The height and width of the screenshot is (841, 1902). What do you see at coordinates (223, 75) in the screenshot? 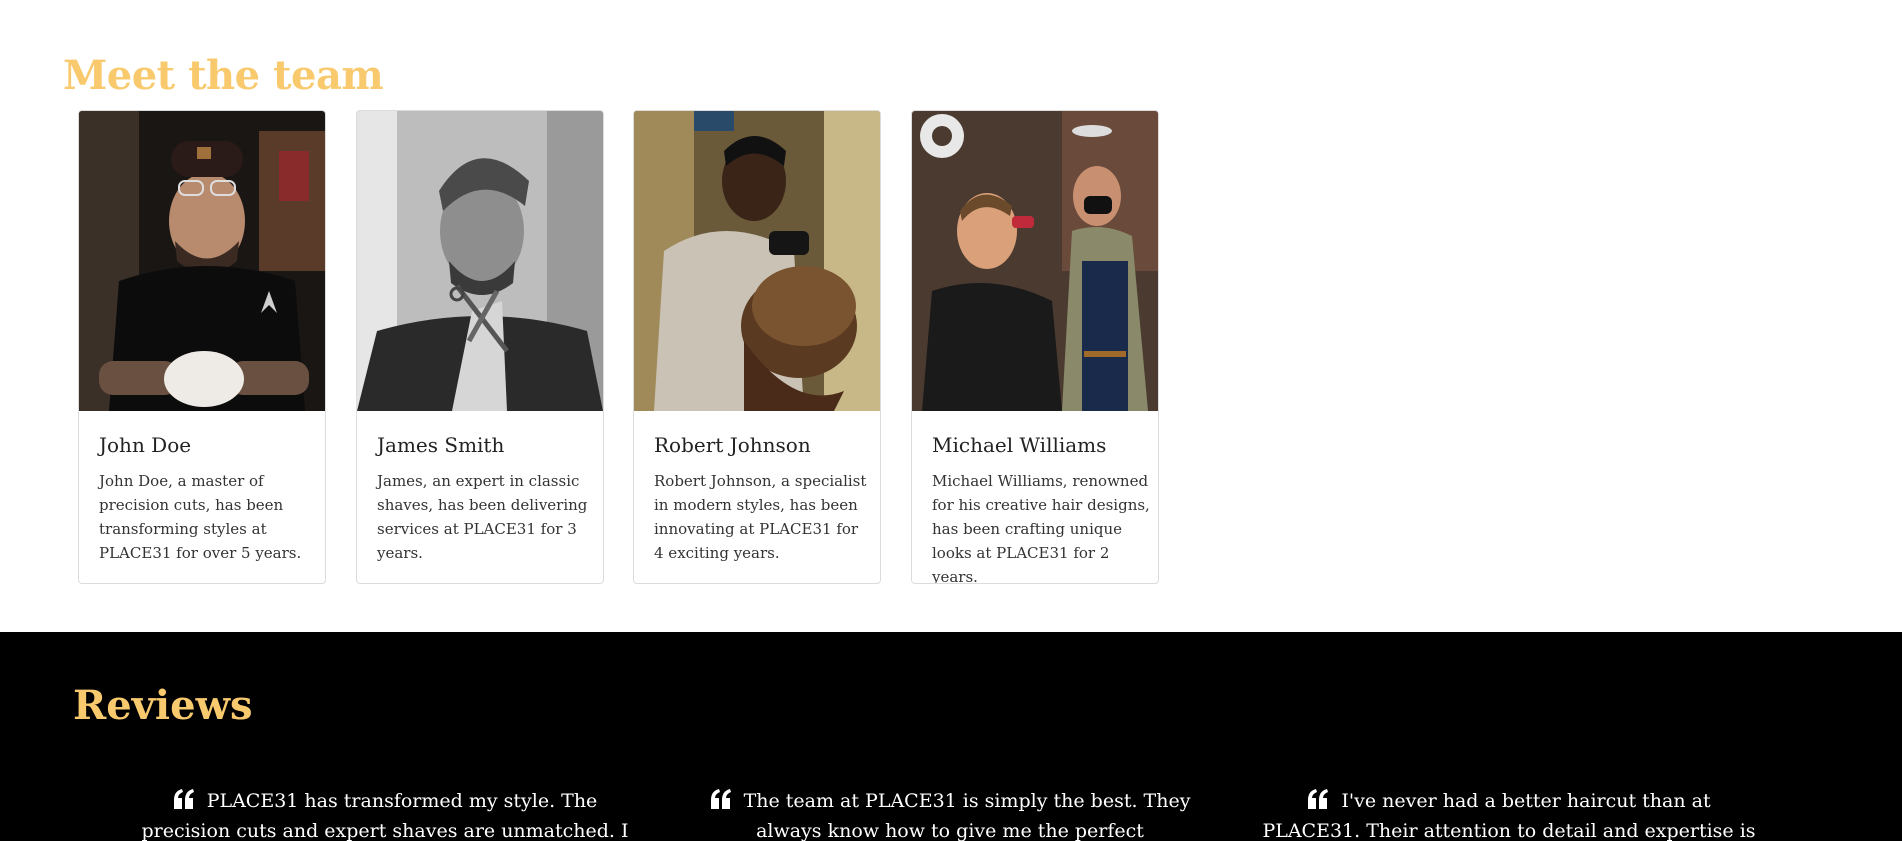
I see `team-title: Meet the team` at bounding box center [223, 75].